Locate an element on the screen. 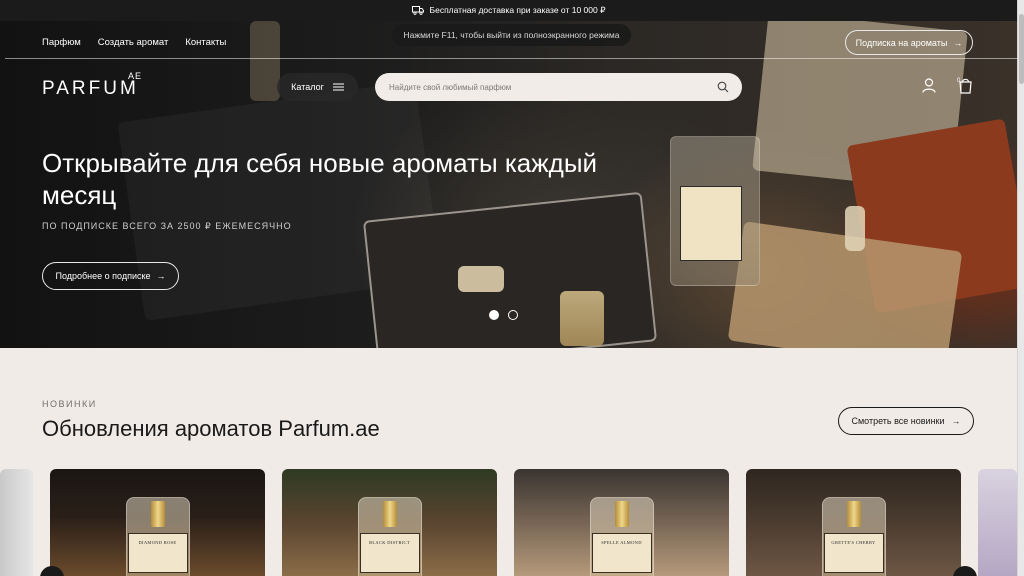 The width and height of the screenshot is (1024, 576). product-label: DIAMOND ROSE is located at coordinates (157, 553).